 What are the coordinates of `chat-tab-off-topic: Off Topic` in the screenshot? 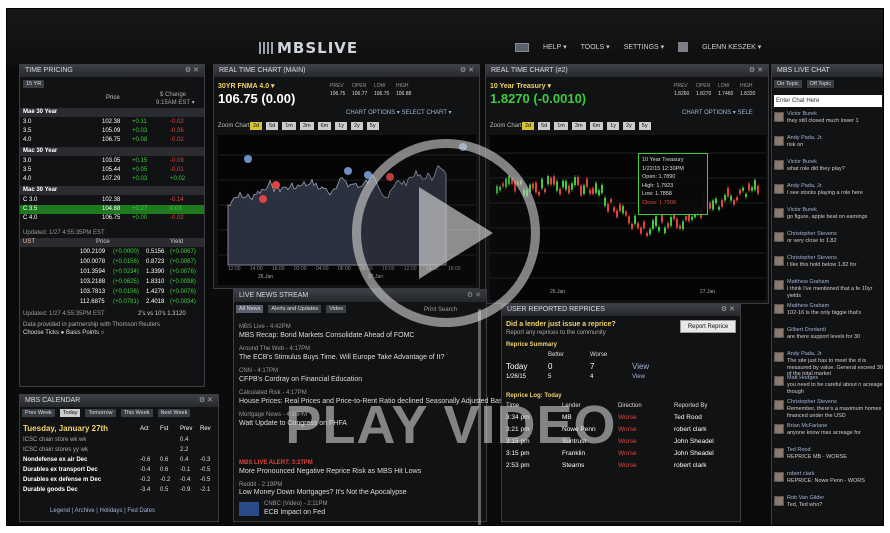 It's located at (820, 84).